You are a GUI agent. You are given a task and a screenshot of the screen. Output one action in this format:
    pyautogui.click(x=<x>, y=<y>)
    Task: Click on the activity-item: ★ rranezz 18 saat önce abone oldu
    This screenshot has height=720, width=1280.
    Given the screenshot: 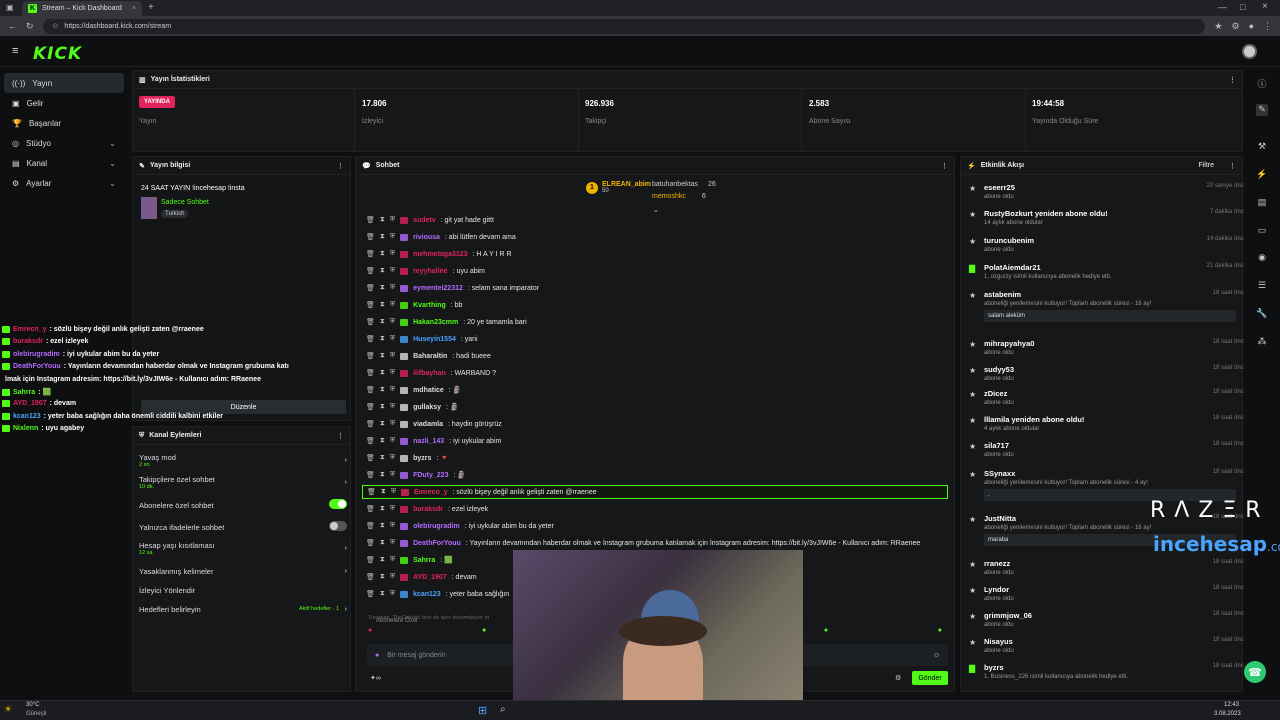 What is the action you would take?
    pyautogui.click(x=1106, y=567)
    